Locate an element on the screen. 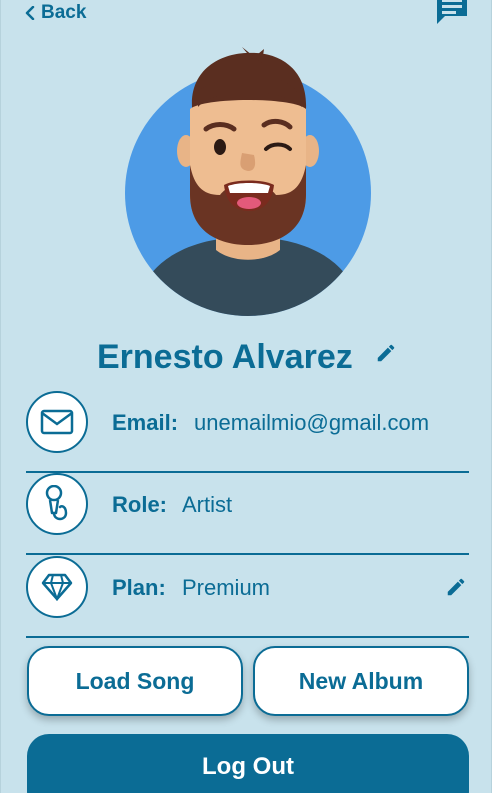 This screenshot has width=492, height=793. edit-name-pencil-icon is located at coordinates (386, 353).